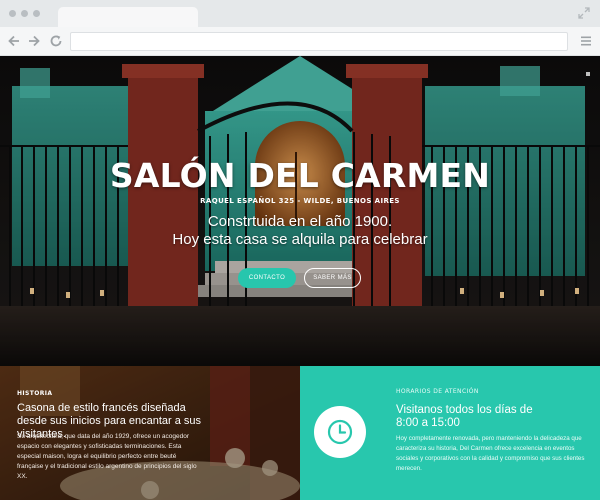 The width and height of the screenshot is (600, 500). What do you see at coordinates (14, 41) in the screenshot?
I see `back-arrow-icon` at bounding box center [14, 41].